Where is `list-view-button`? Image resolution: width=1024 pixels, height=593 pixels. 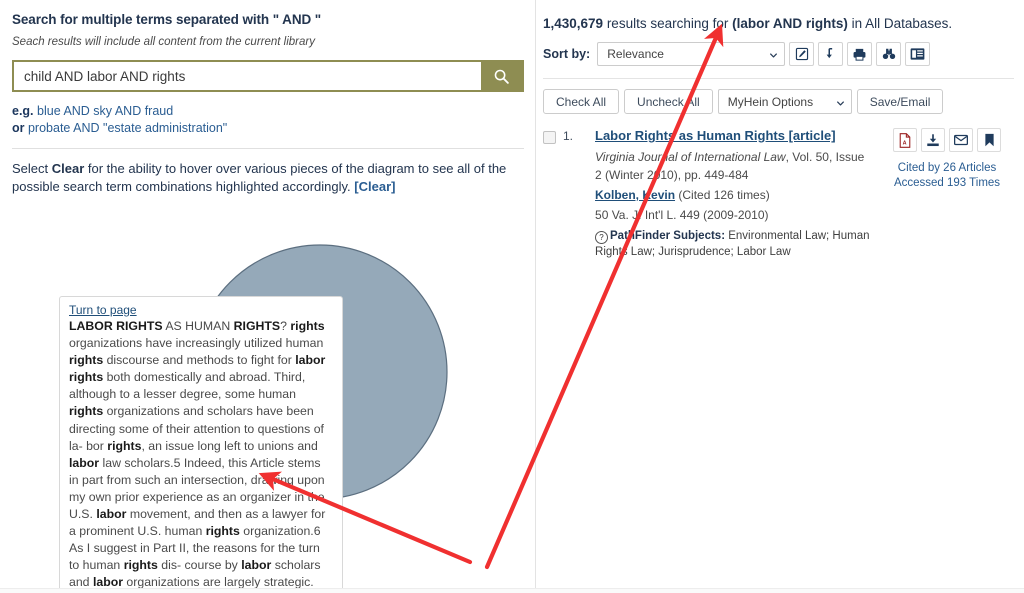 list-view-button is located at coordinates (918, 54).